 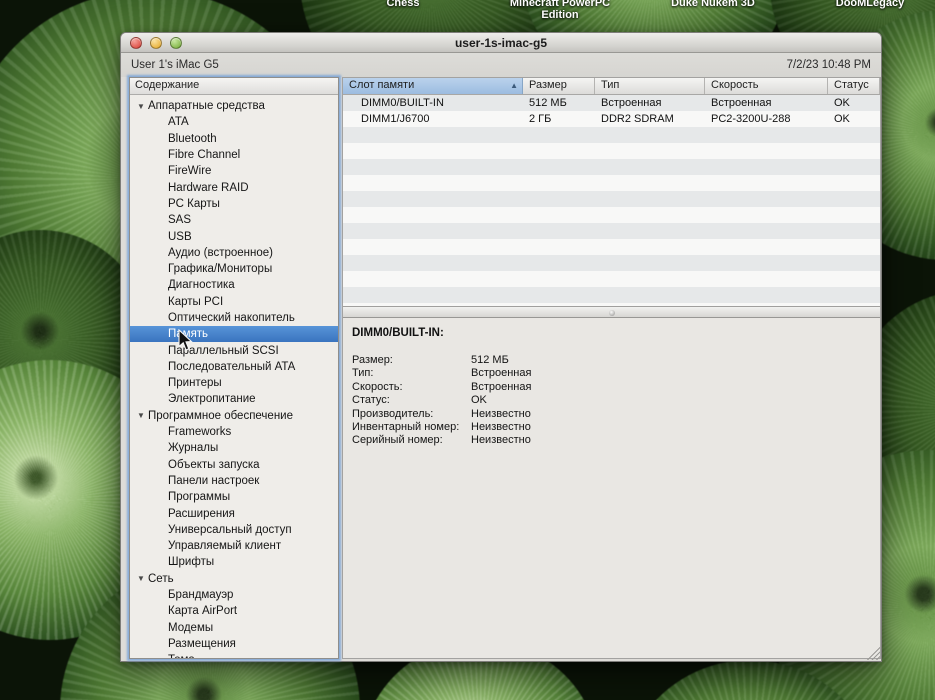 What do you see at coordinates (234, 122) in the screenshot?
I see `sidebar-item: ATA` at bounding box center [234, 122].